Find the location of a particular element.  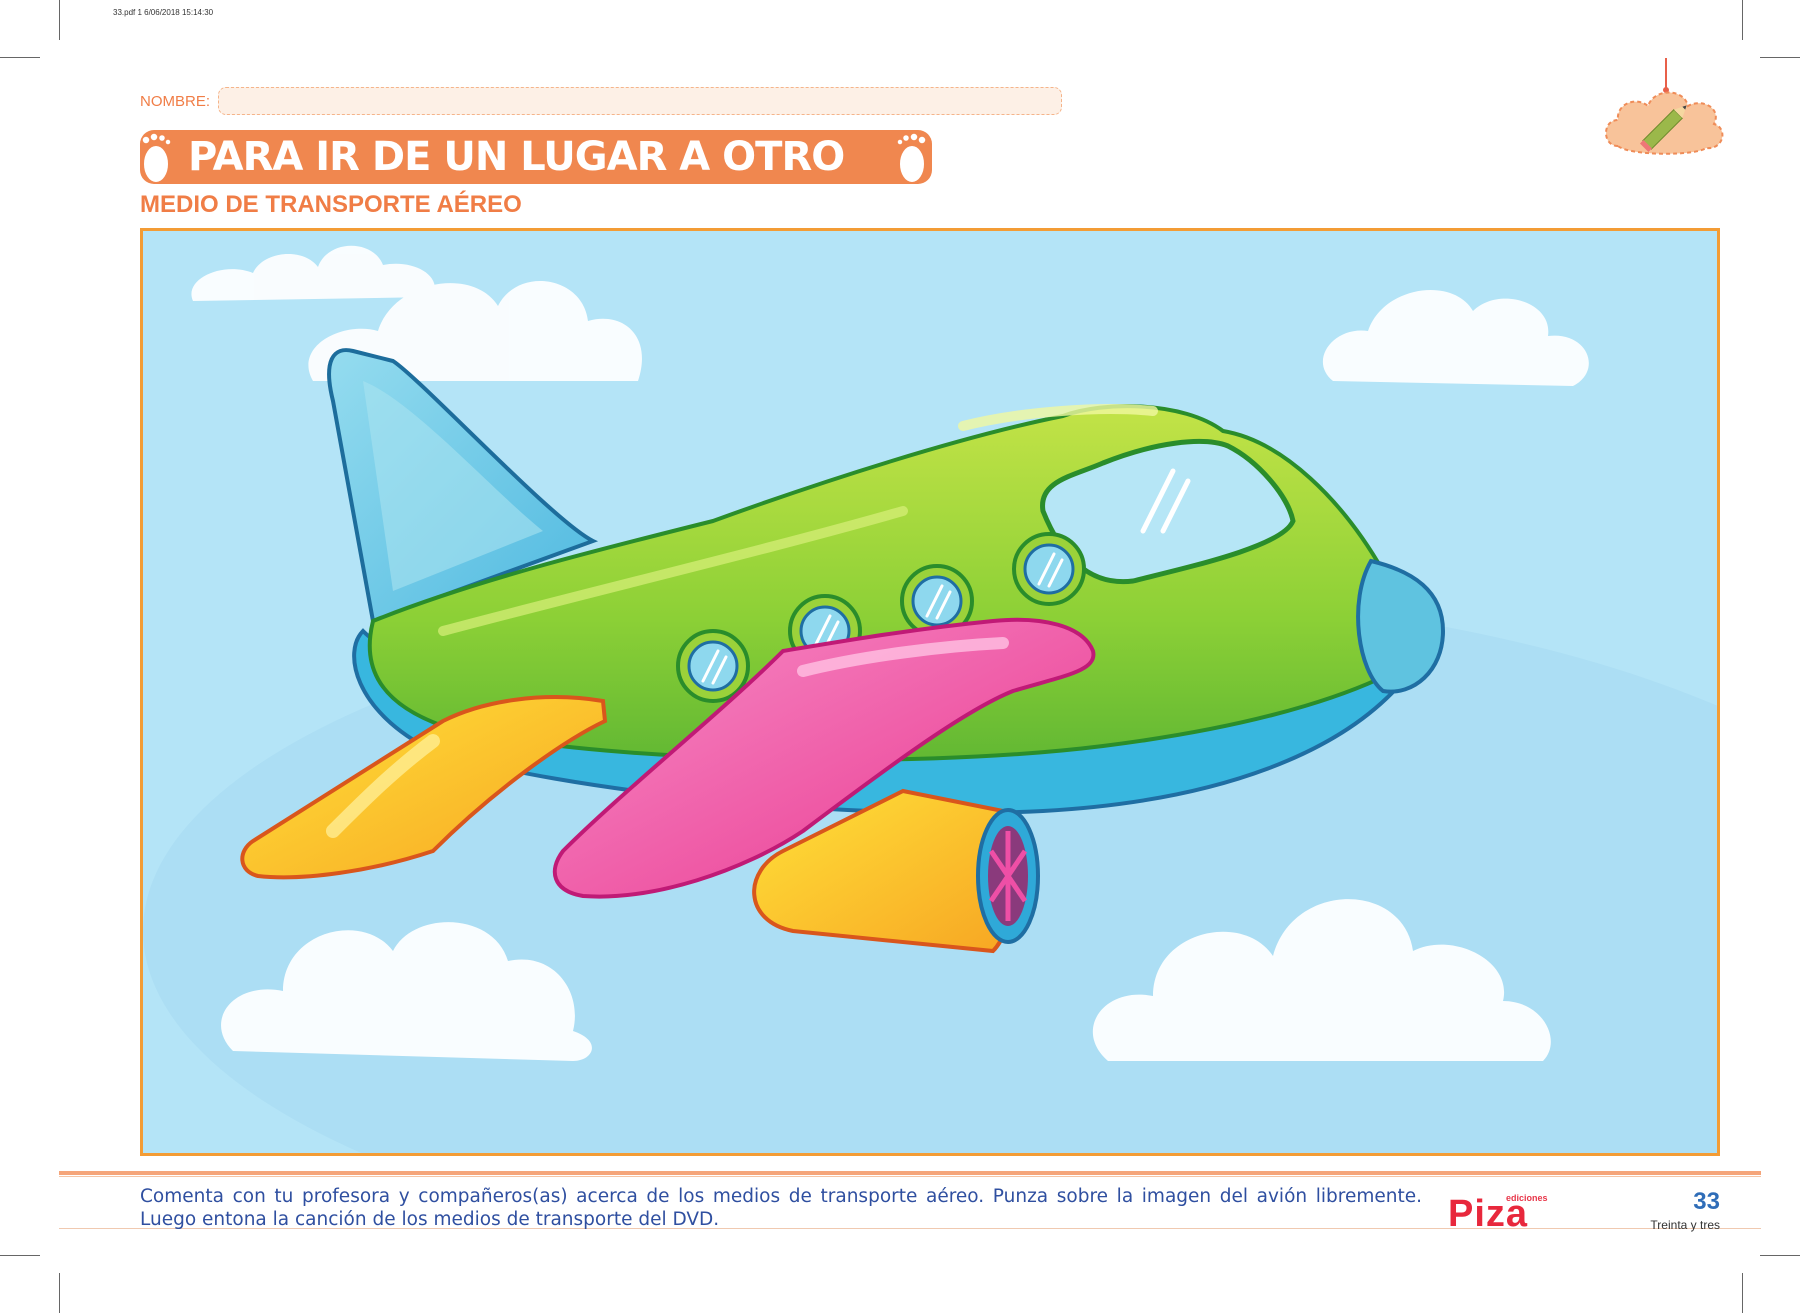

page-title: PARA IR DE UN LUGAR A OTRO USO: is located at coordinates (536, 182).